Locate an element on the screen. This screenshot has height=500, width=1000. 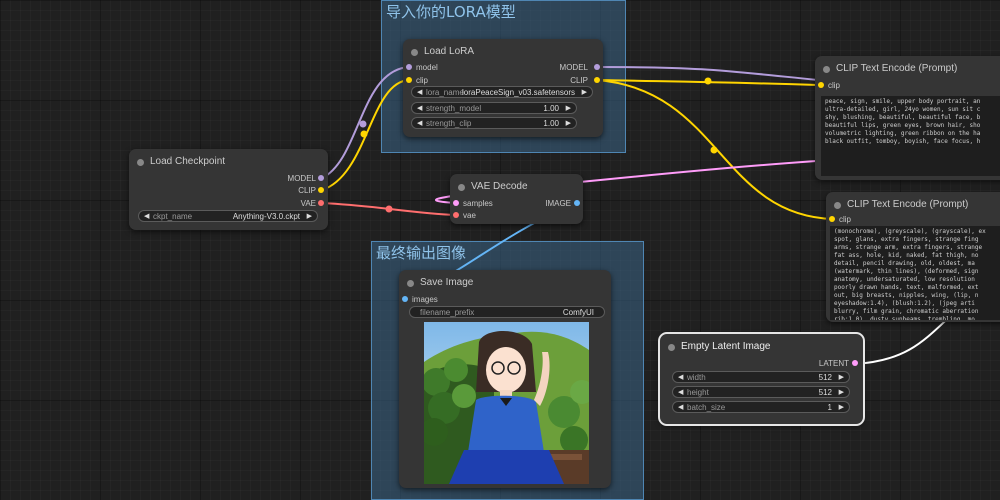
widget-label: height is located at coordinates (698, 392).